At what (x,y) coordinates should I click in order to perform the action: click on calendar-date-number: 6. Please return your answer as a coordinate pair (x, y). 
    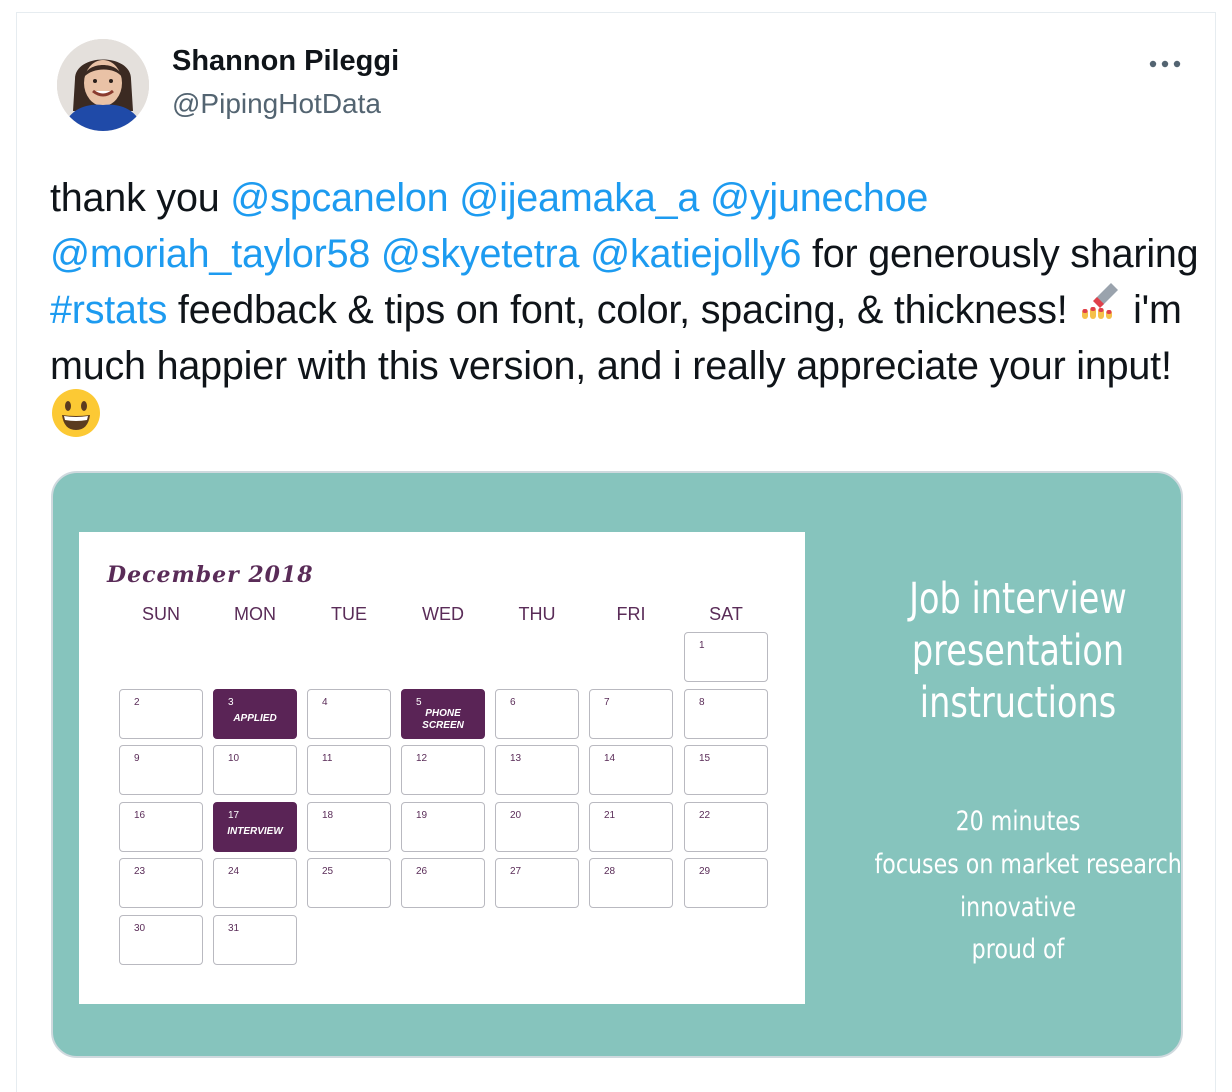
    Looking at the image, I should click on (513, 702).